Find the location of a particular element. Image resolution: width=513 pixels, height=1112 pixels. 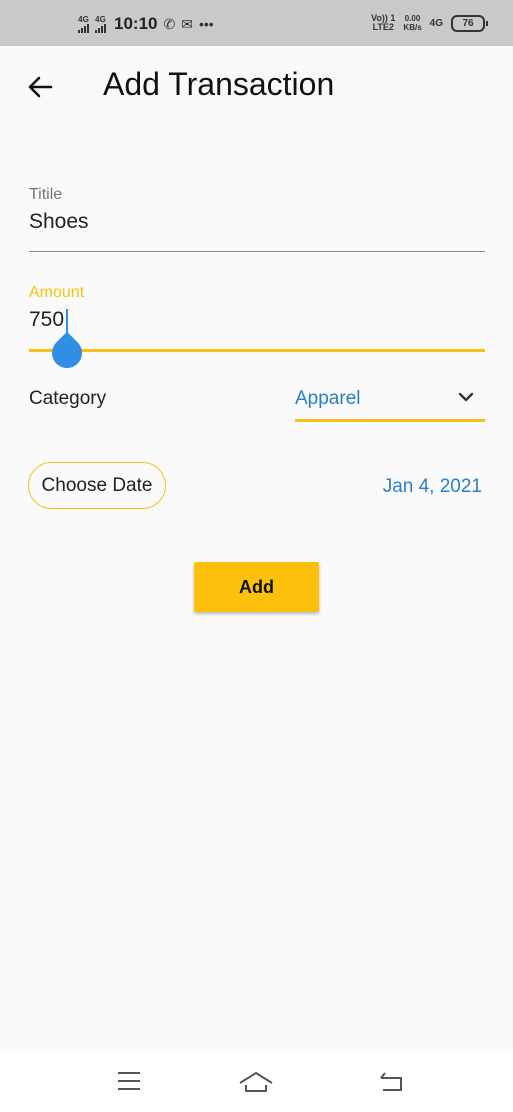

title-field-underline is located at coordinates (257, 251).